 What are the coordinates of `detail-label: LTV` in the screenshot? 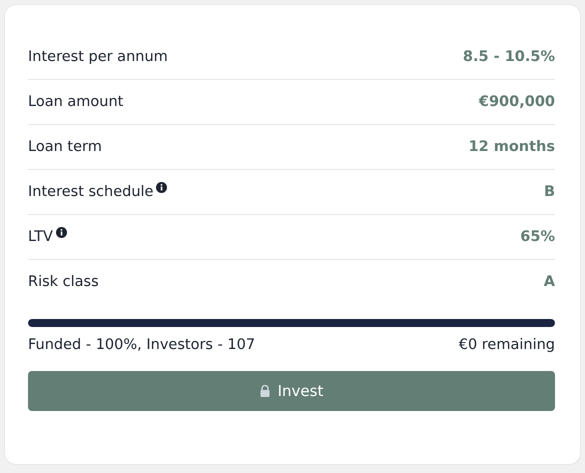 It's located at (40, 237).